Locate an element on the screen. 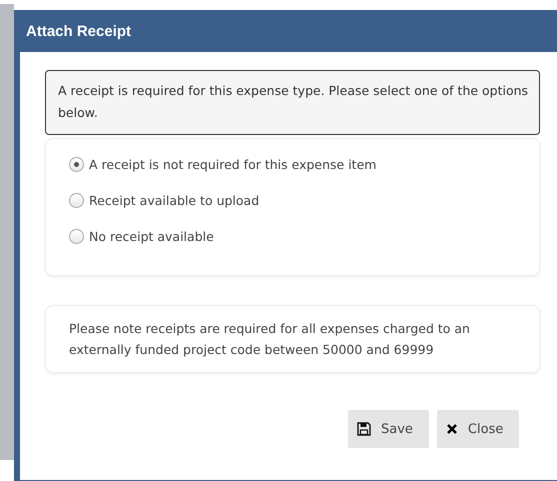 Image resolution: width=557 pixels, height=481 pixels. option-label: No receipt available is located at coordinates (151, 236).